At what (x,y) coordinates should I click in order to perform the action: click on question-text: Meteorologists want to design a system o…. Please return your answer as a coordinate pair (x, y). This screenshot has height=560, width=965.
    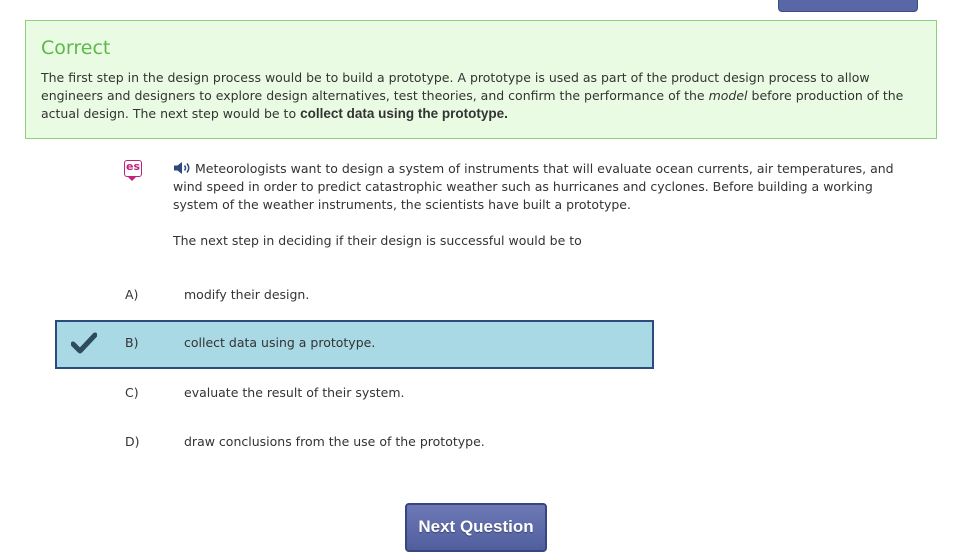
    Looking at the image, I should click on (538, 187).